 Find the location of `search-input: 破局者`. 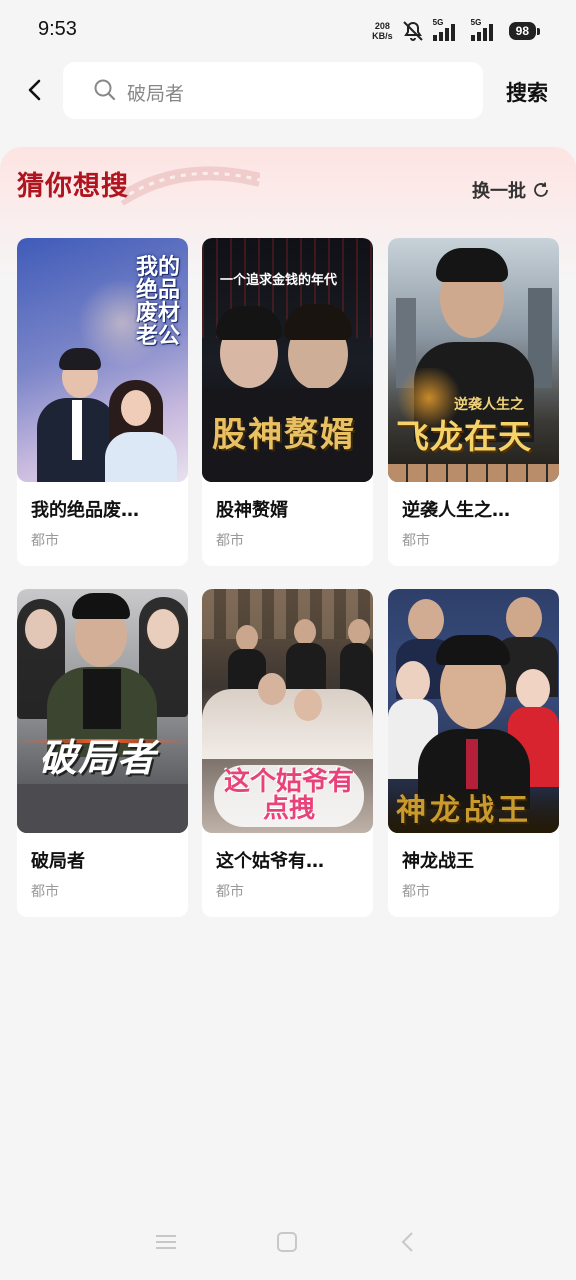

search-input: 破局者 is located at coordinates (273, 90).